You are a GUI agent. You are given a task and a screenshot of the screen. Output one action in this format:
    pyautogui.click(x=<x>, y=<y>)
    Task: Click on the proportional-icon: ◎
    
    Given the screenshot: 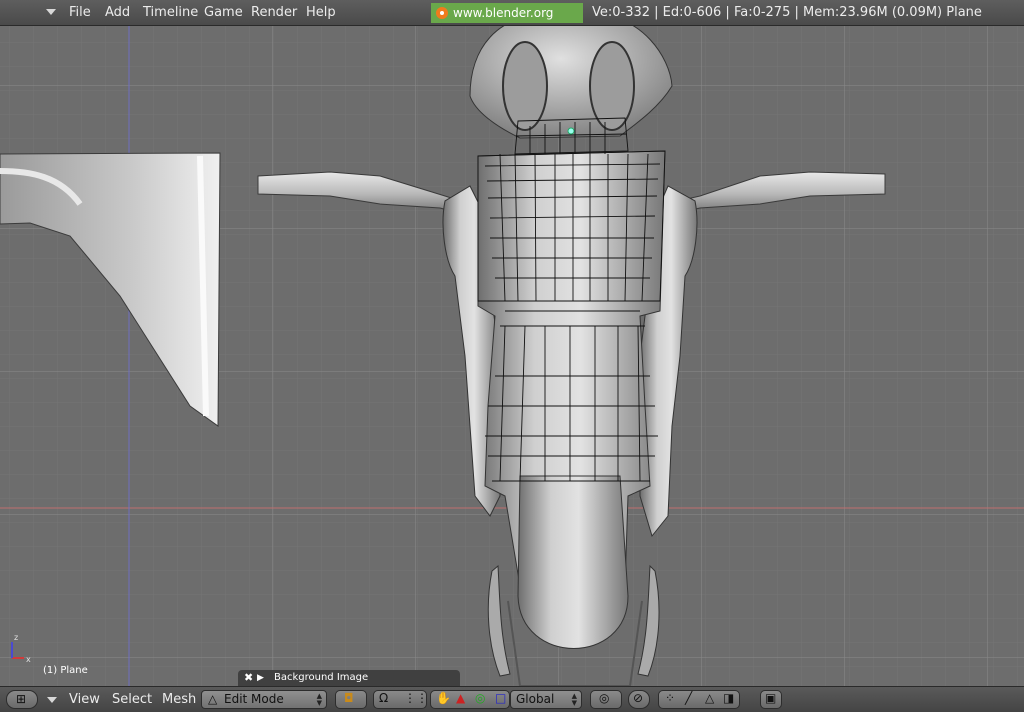 What is the action you would take?
    pyautogui.click(x=604, y=698)
    